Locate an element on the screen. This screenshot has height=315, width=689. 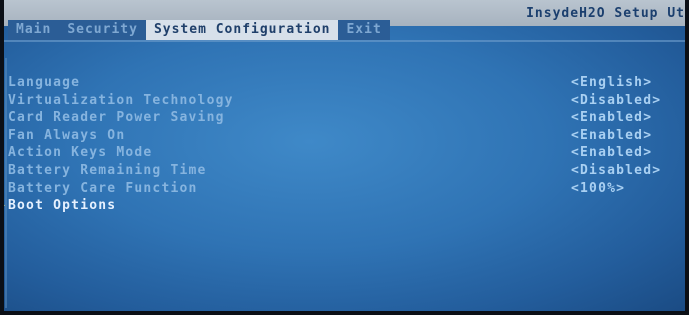
setting-label: Action Keys Mode is located at coordinates (80, 153).